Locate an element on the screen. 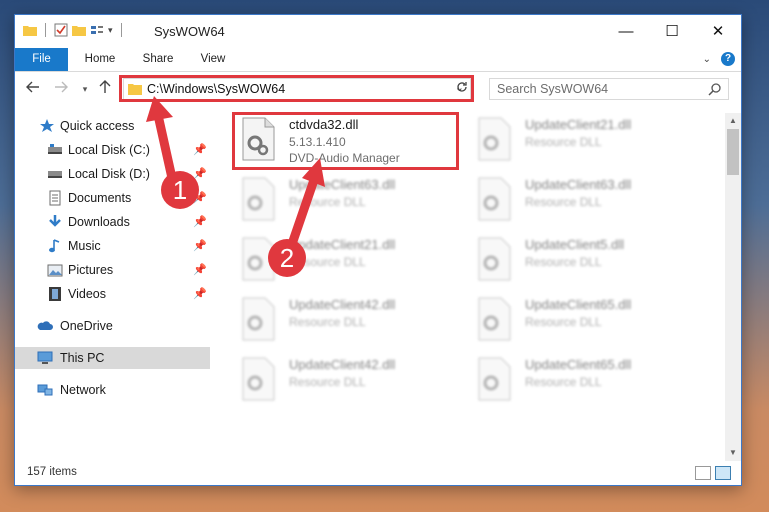  new-folder-icon is located at coordinates (79, 30).